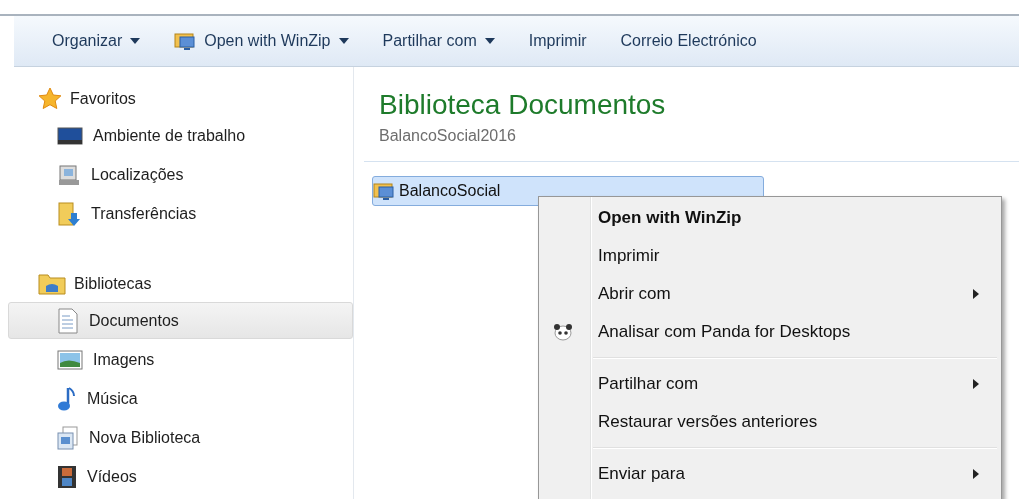 The height and width of the screenshot is (499, 1019). What do you see at coordinates (180, 320) in the screenshot?
I see `sidebar-item: Documentos` at bounding box center [180, 320].